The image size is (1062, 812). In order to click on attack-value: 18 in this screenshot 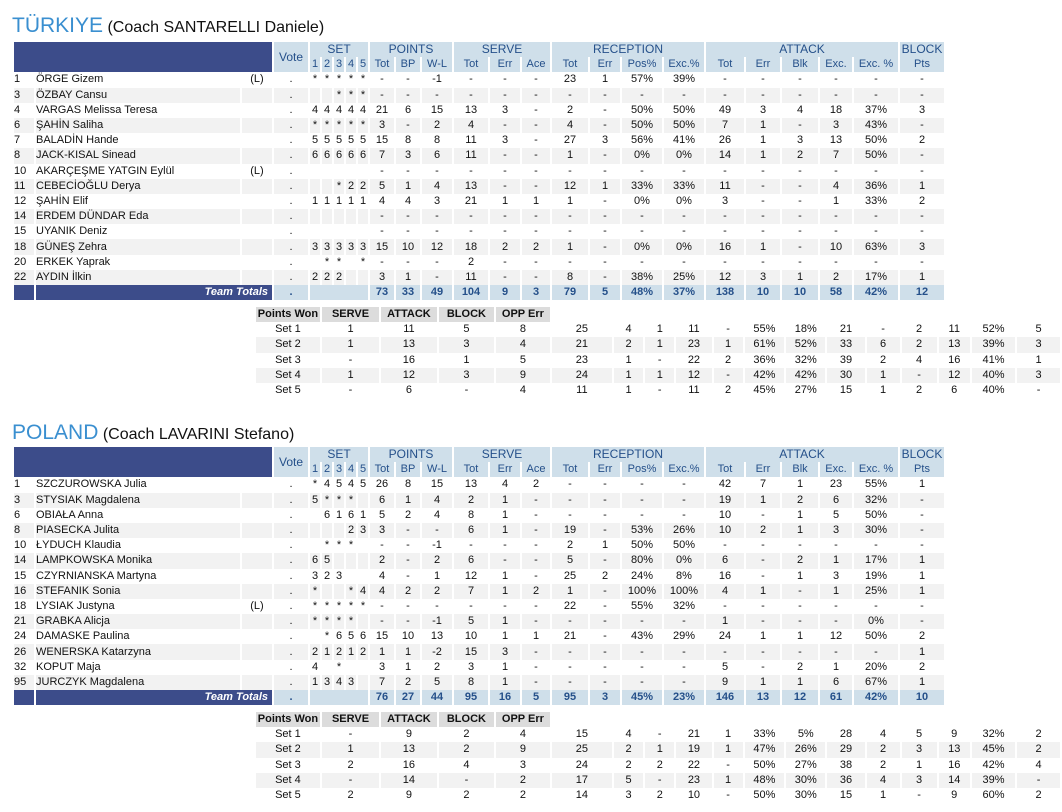, I will do `click(836, 110)`.